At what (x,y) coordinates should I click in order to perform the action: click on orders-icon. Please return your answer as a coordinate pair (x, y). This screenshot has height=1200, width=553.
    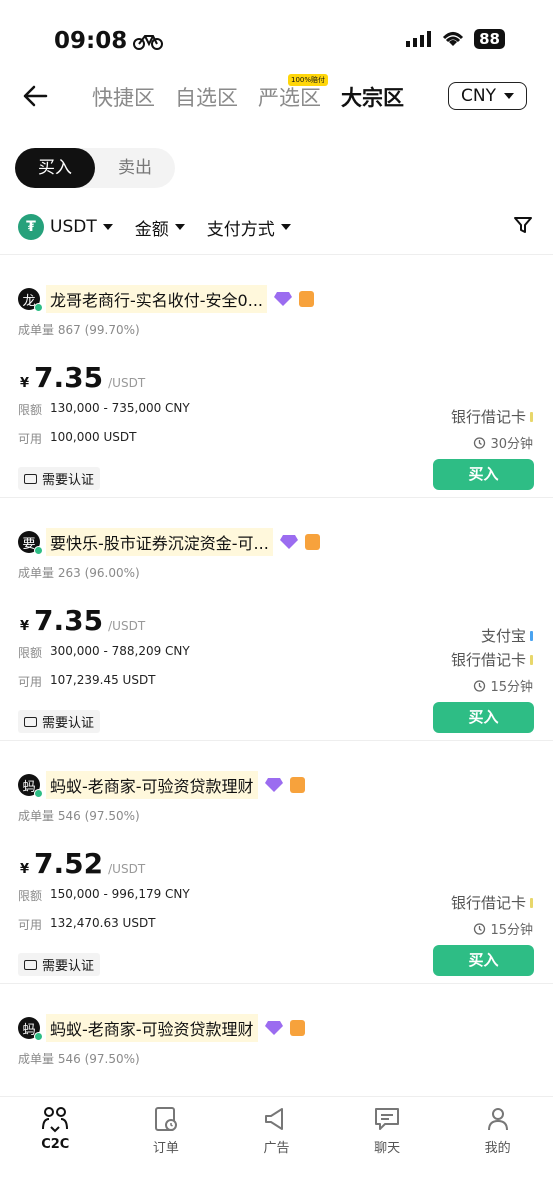
    Looking at the image, I should click on (165, 1119).